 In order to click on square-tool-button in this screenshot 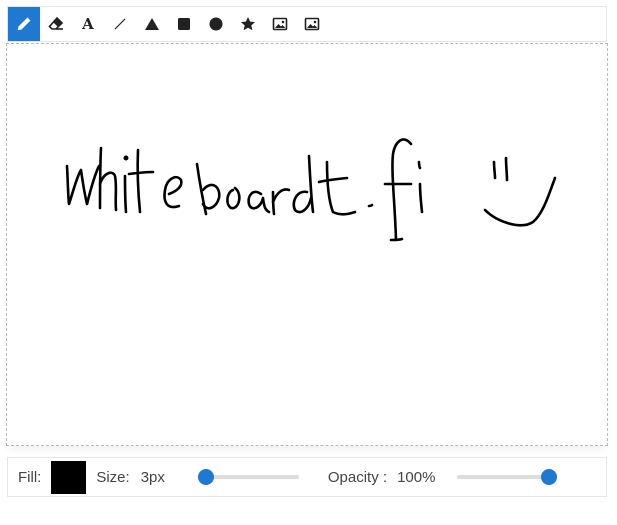, I will do `click(184, 24)`.